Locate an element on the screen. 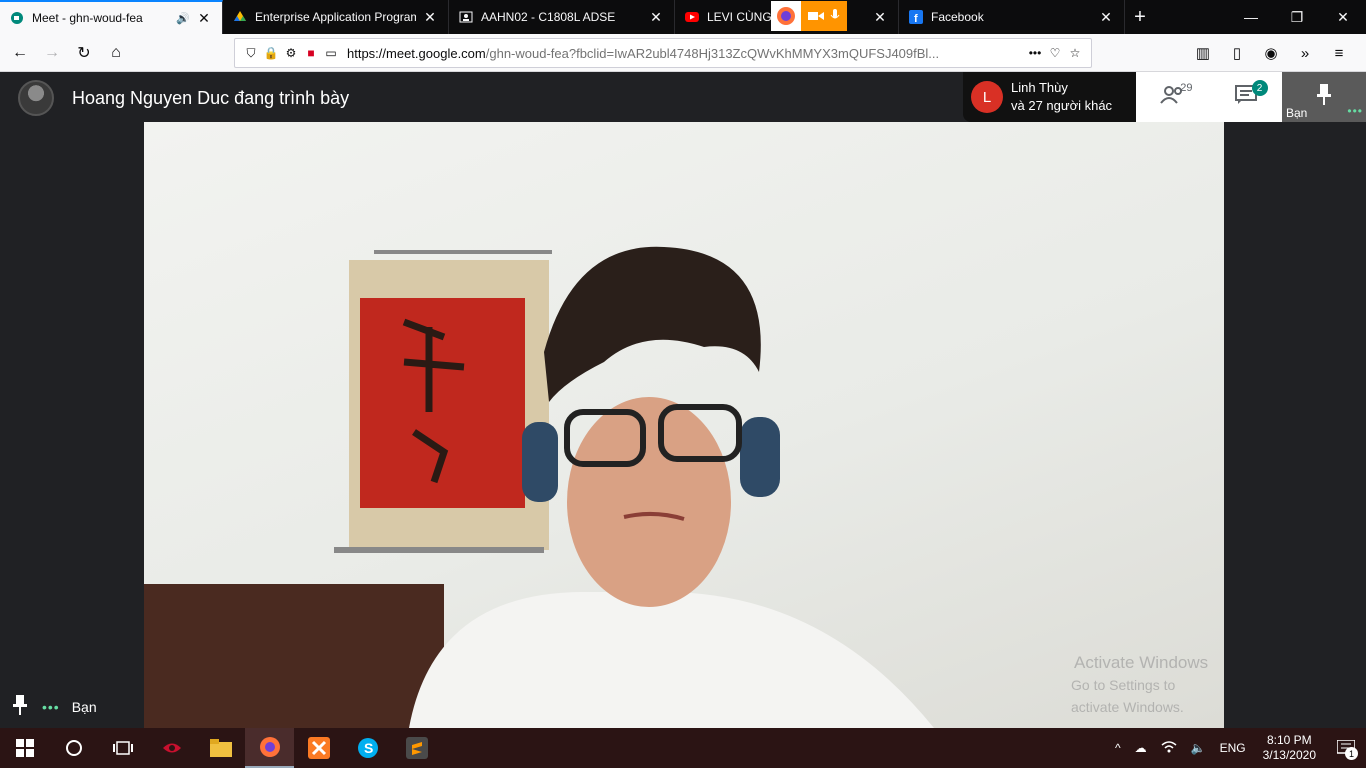  speaker-icon: 🔊 is located at coordinates (183, 18).